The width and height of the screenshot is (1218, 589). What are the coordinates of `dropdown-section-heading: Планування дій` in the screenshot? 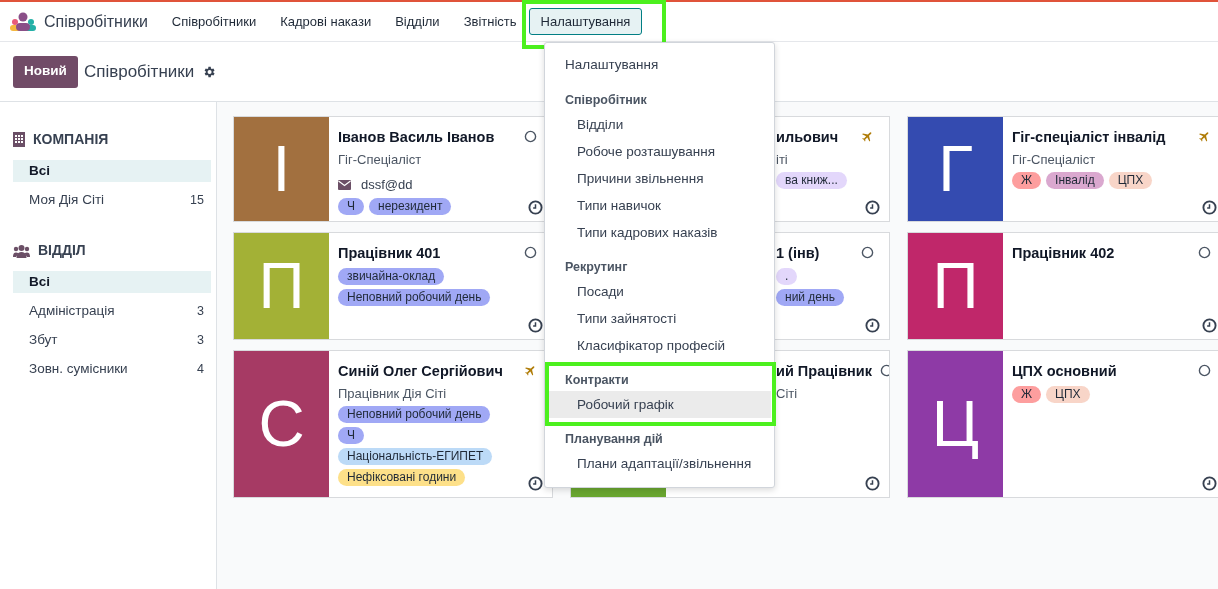 It's located at (614, 439).